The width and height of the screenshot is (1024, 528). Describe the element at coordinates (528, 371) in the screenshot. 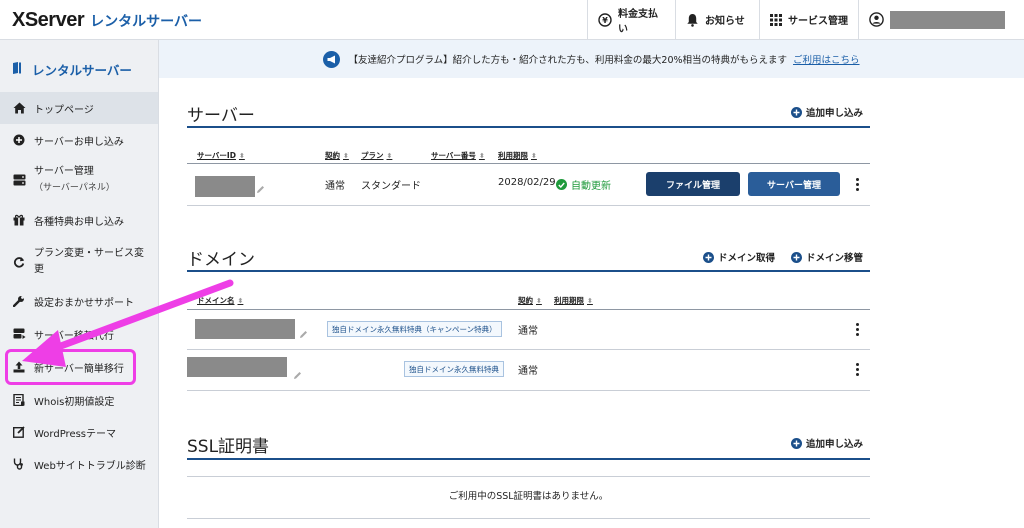

I see `domain-contract: 通常` at that location.